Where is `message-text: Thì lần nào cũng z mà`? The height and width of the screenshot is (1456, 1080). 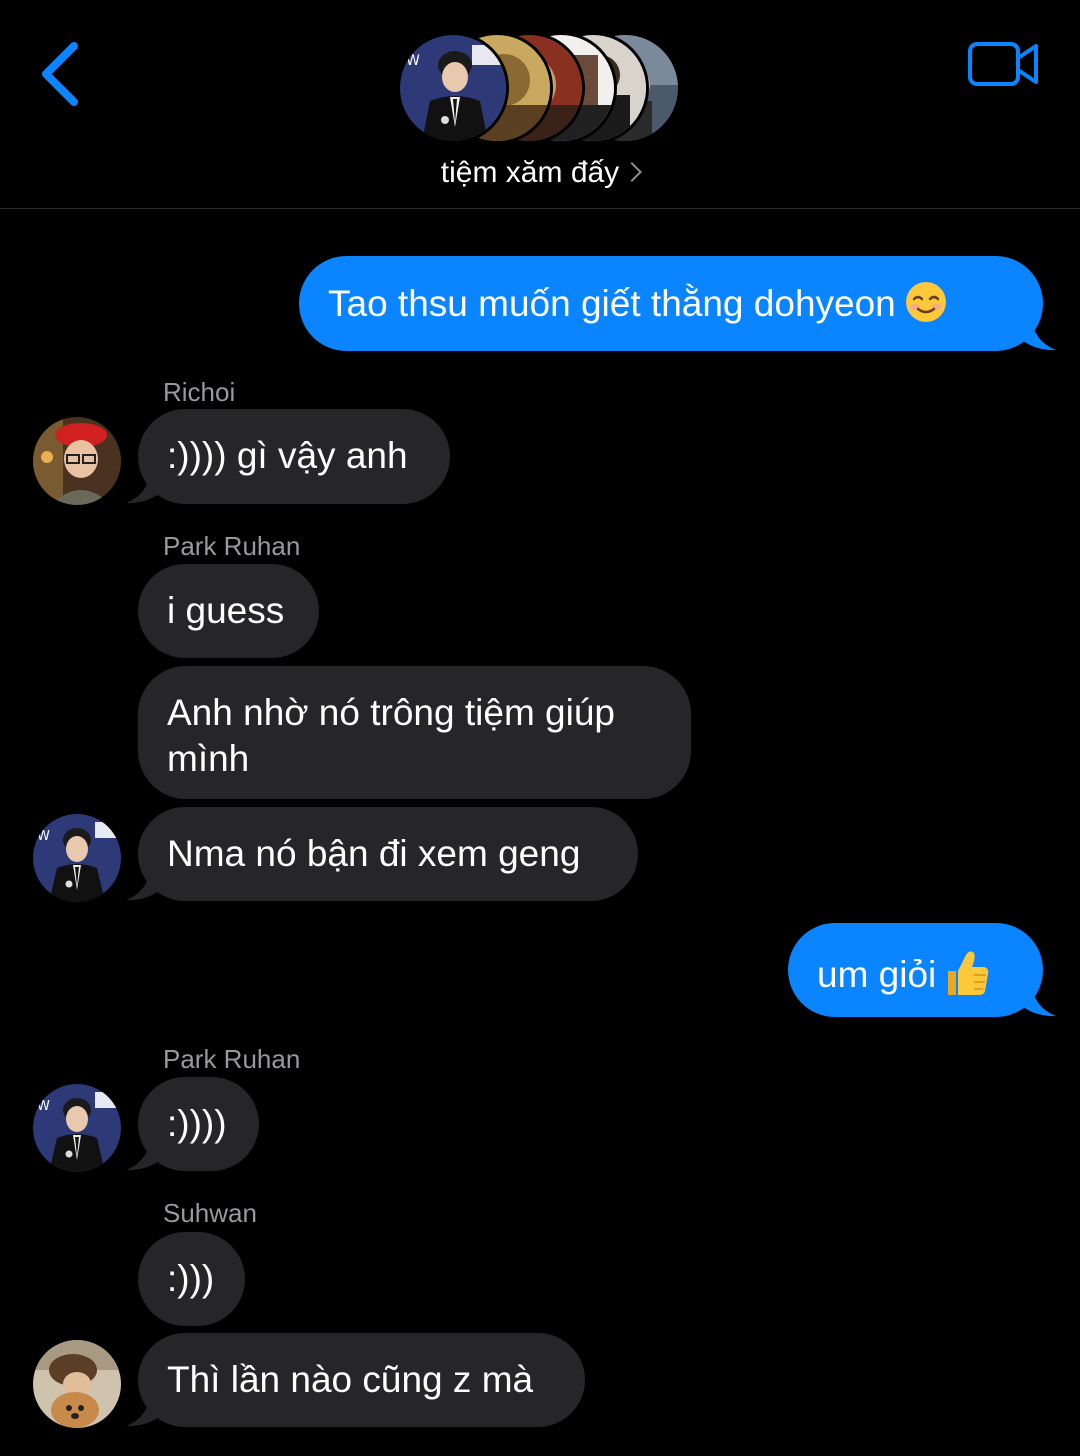 message-text: Thì lần nào cũng z mà is located at coordinates (350, 1379).